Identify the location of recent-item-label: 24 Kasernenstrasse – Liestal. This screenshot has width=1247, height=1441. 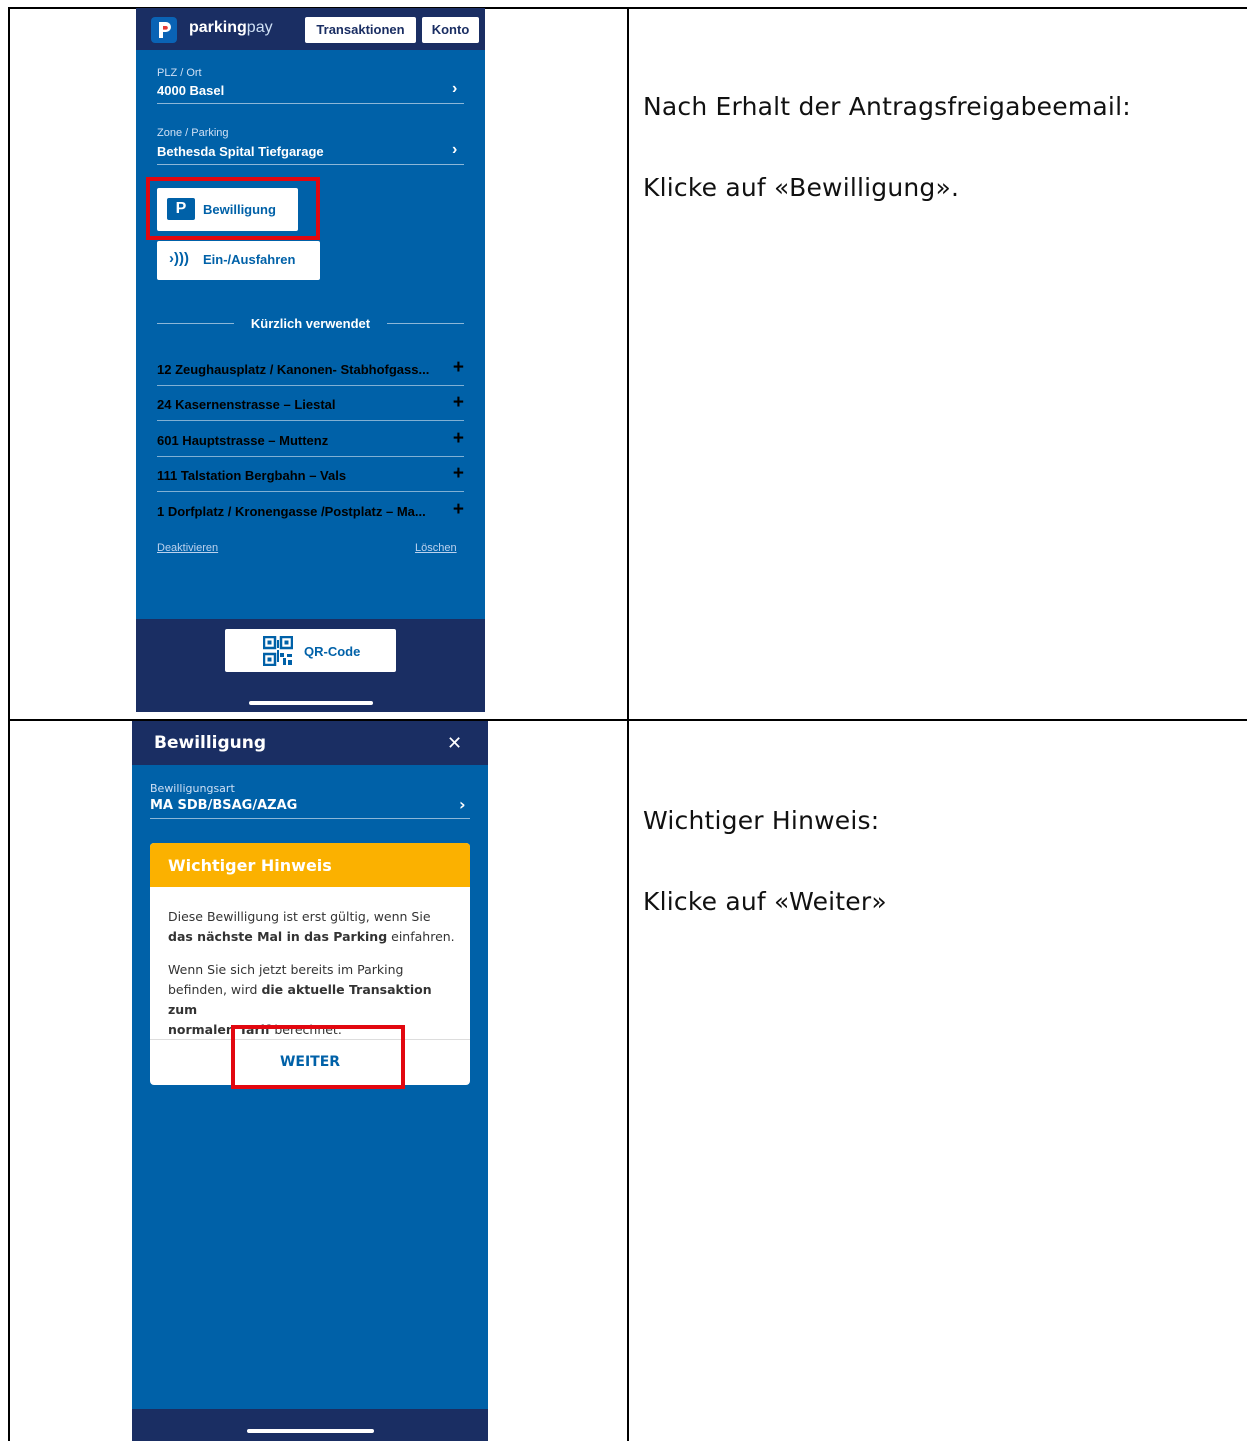
(246, 404).